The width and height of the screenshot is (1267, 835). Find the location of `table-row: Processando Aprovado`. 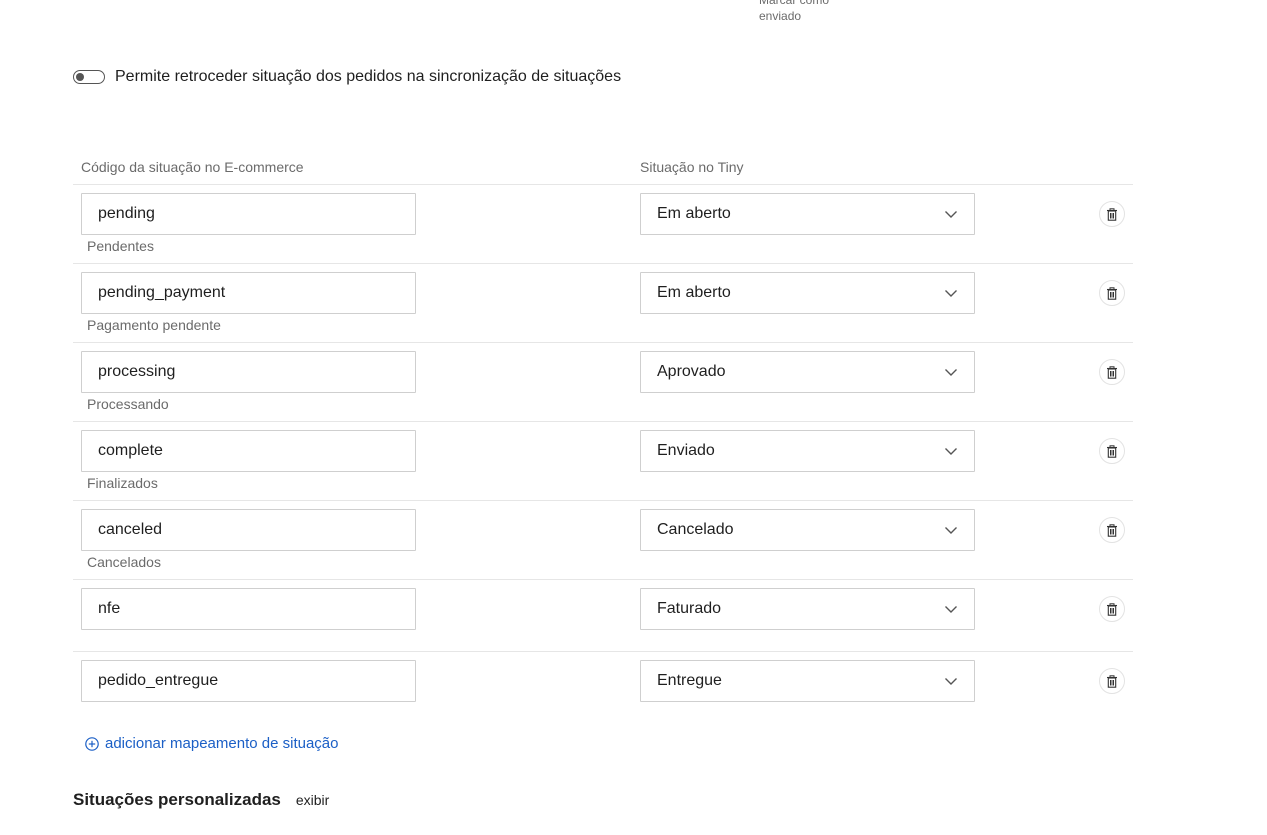

table-row: Processando Aprovado is located at coordinates (603, 382).